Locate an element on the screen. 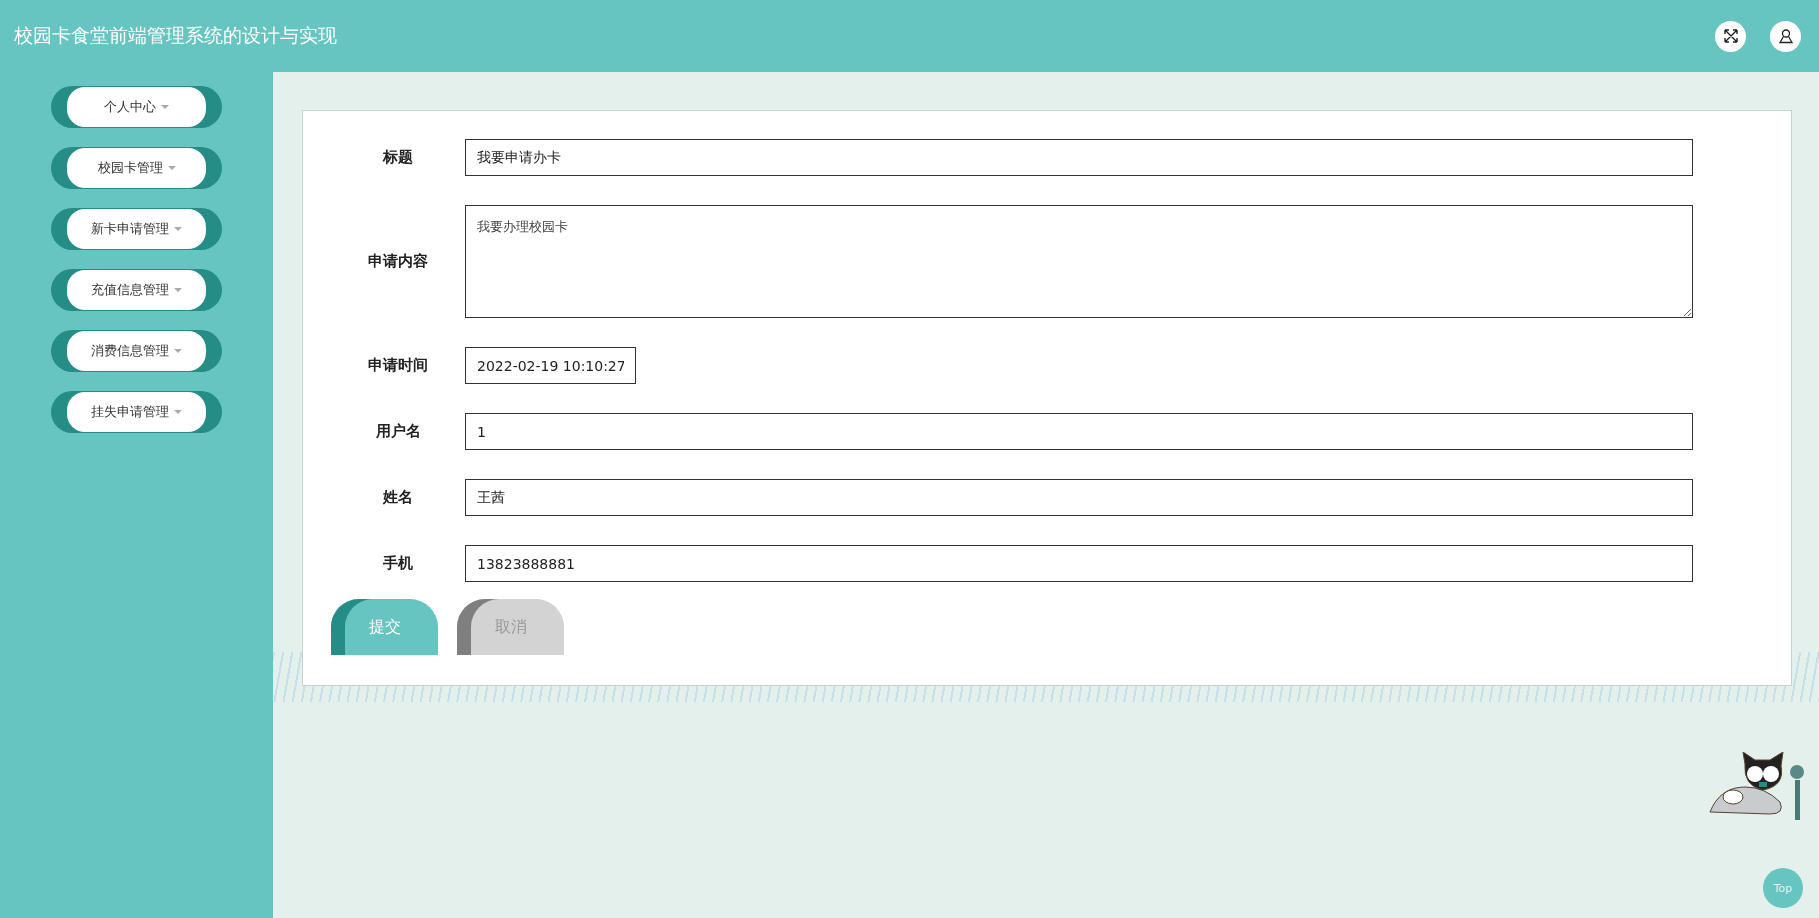 This screenshot has width=1819, height=918. field-label: 用户名 is located at coordinates (398, 431).